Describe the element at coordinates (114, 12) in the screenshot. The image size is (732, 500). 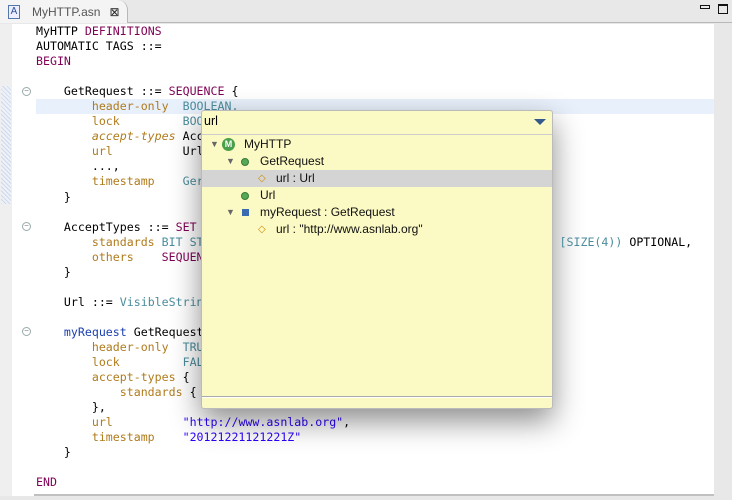
I see `close-tab-icon: ⊠` at that location.